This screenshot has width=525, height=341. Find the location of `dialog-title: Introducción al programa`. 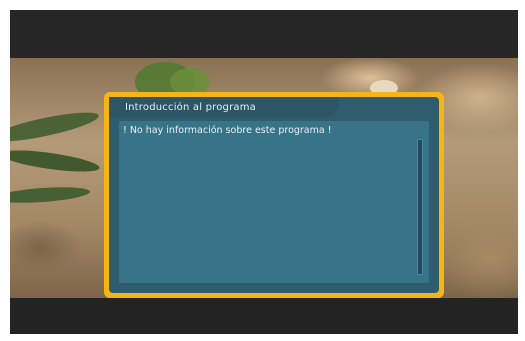

dialog-title: Introducción al programa is located at coordinates (191, 107).